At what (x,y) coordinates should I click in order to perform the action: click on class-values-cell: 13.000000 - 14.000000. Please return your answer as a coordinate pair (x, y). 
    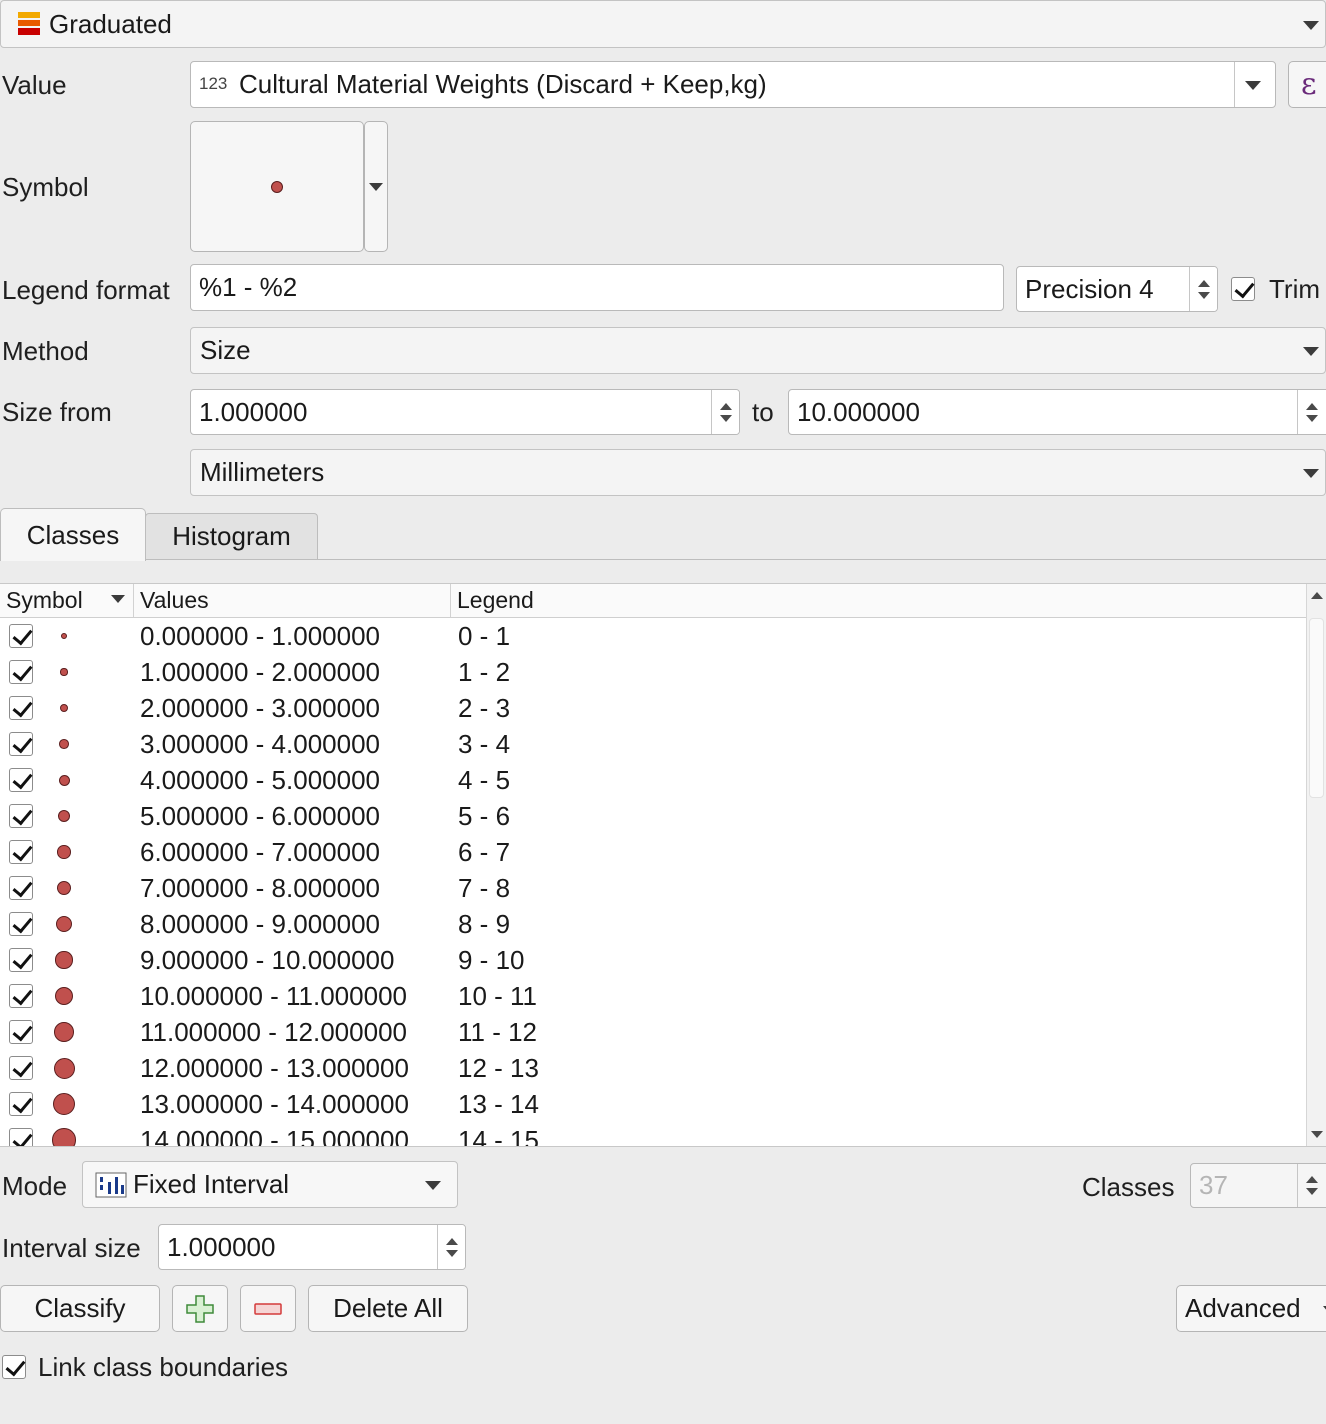
    Looking at the image, I should click on (274, 1104).